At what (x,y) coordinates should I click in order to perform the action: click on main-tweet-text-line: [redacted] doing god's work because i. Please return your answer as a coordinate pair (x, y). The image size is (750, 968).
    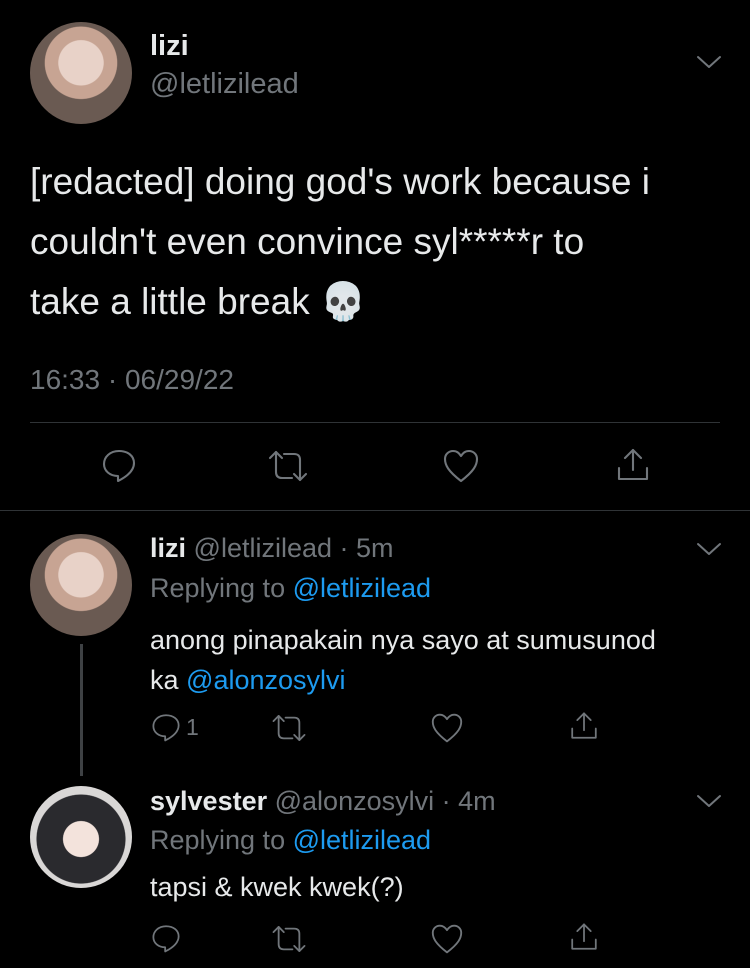
    Looking at the image, I should click on (340, 181).